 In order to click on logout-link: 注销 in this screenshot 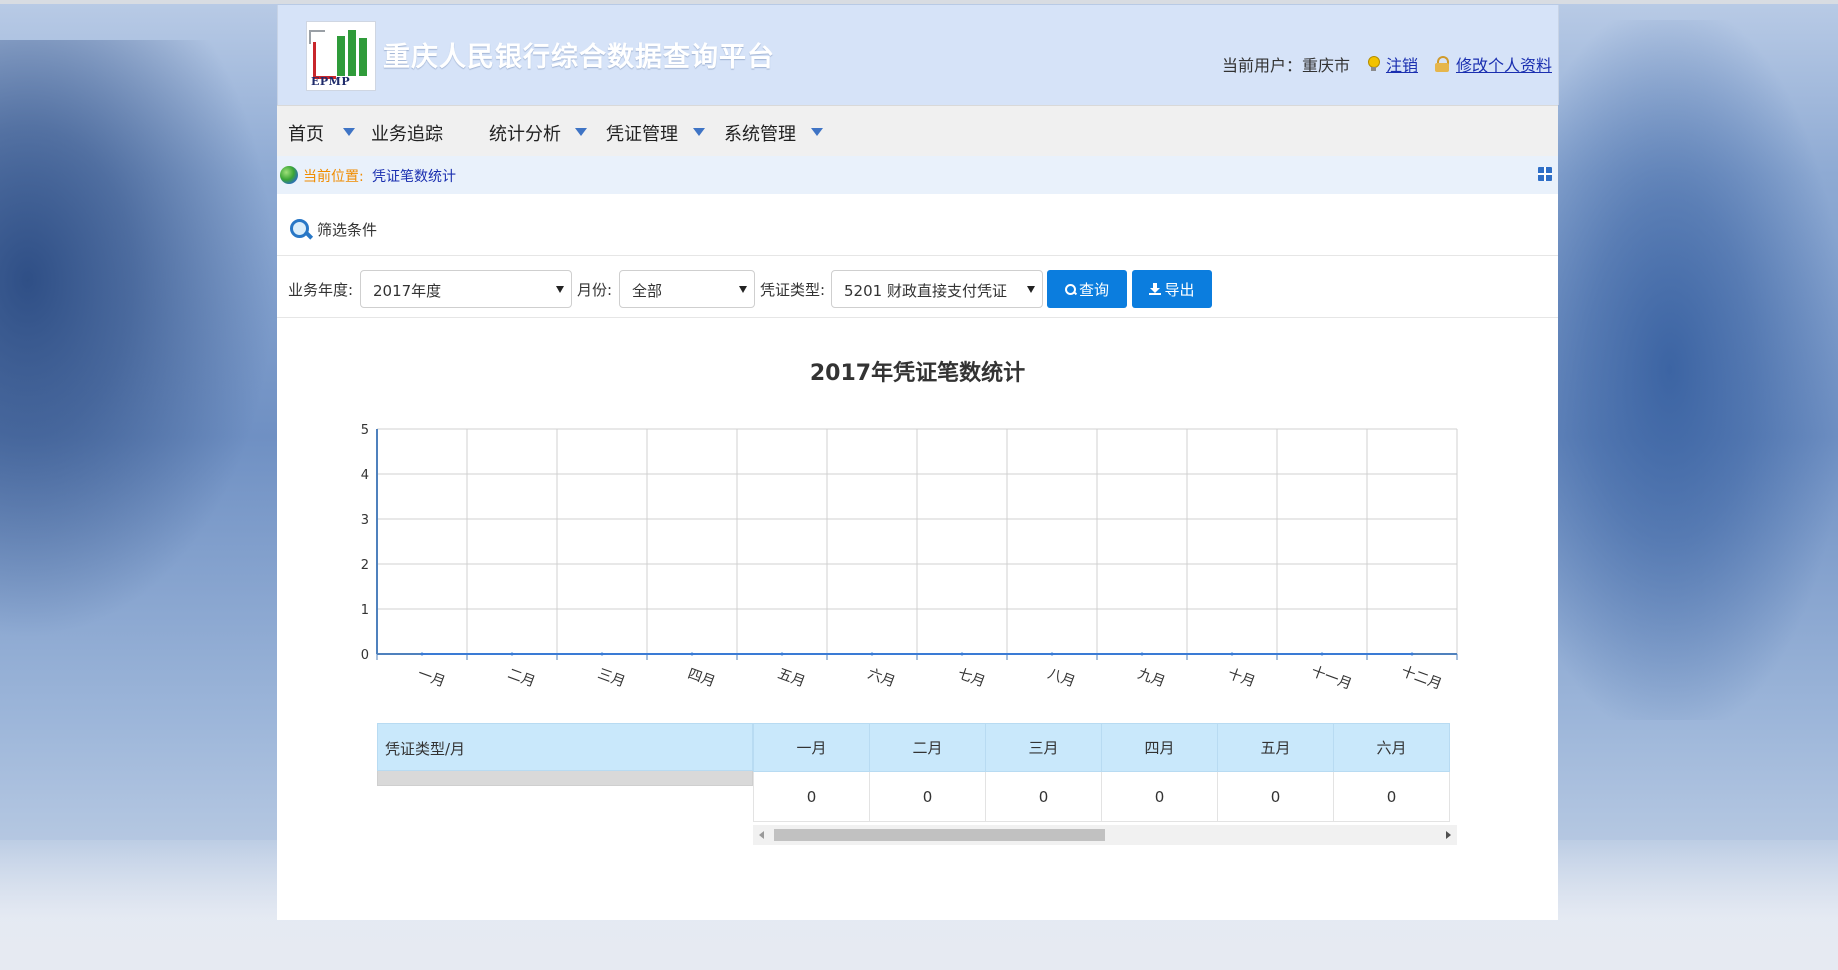, I will do `click(1402, 64)`.